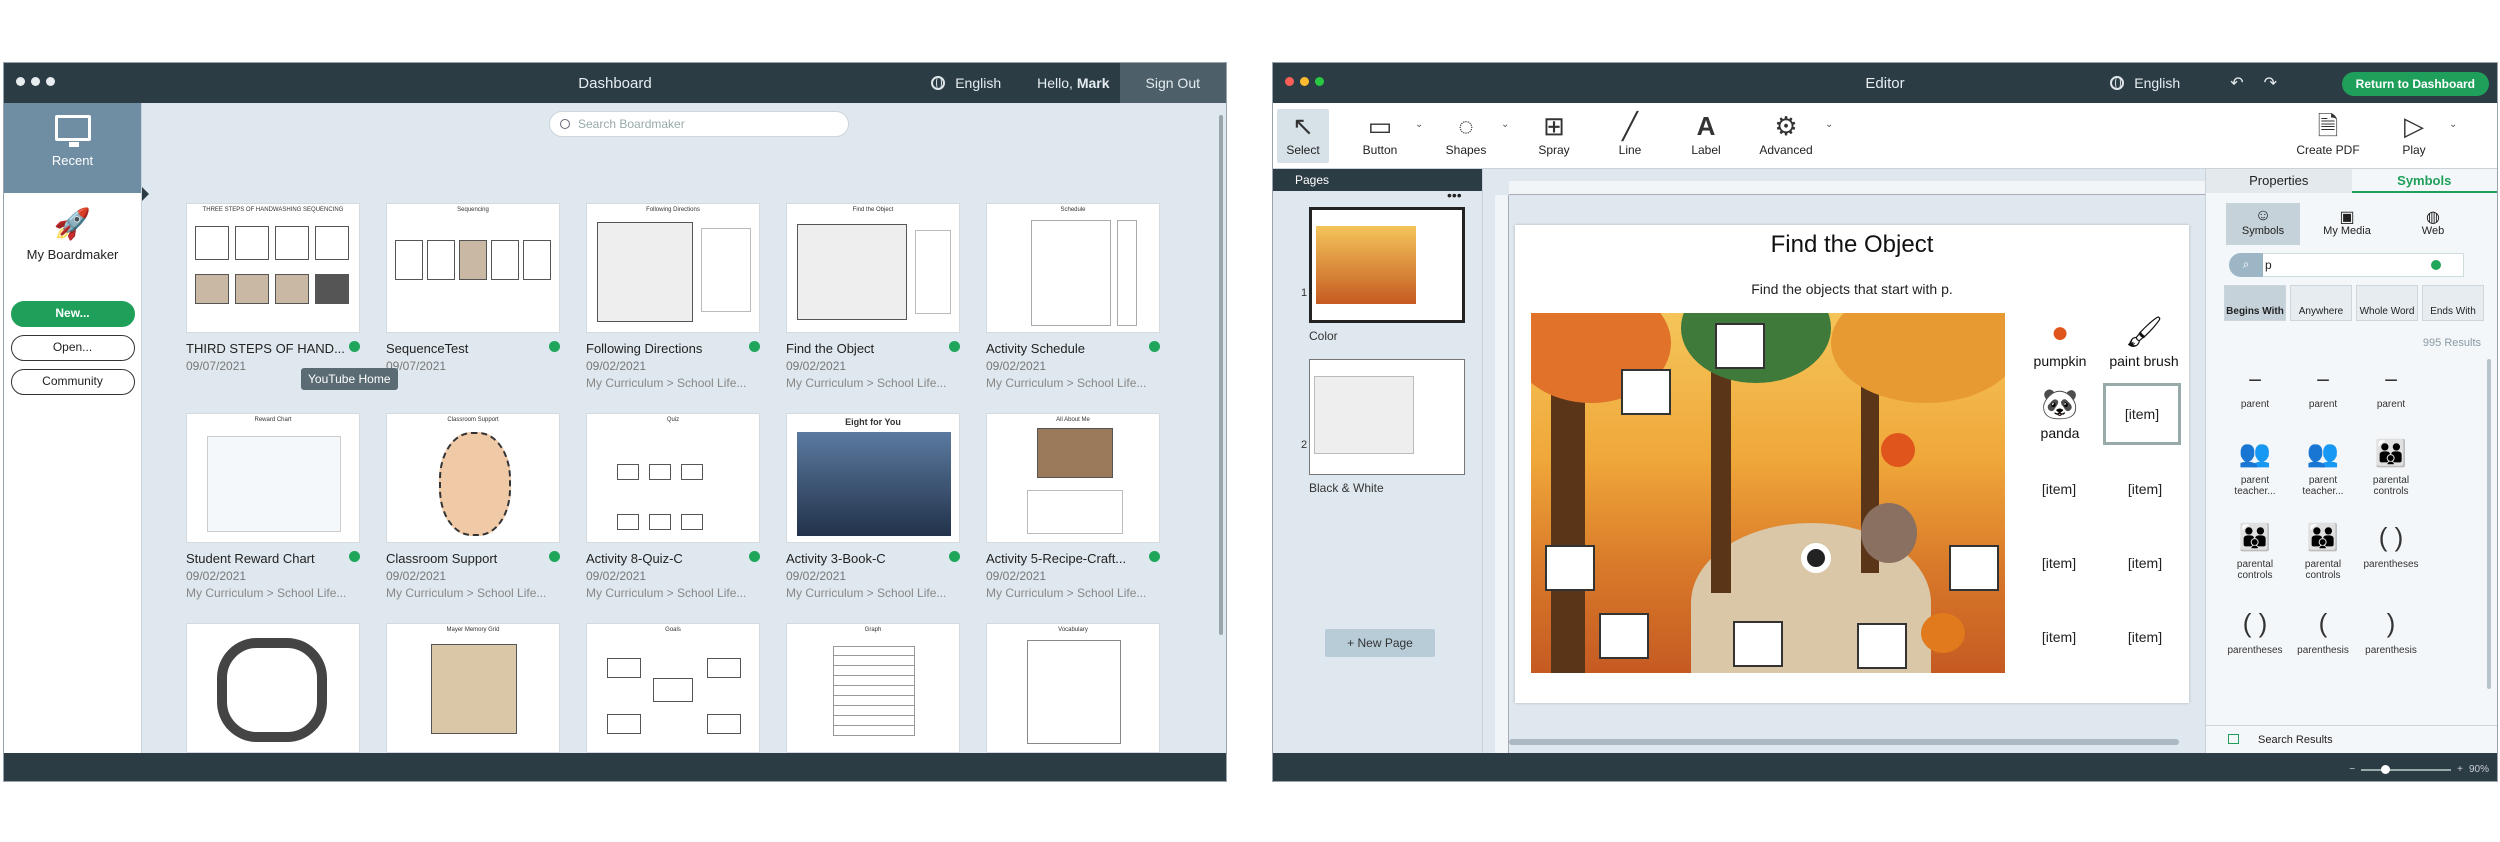  What do you see at coordinates (2144, 341) in the screenshot?
I see `symbol-paint-brush: 🖌 paint brush` at bounding box center [2144, 341].